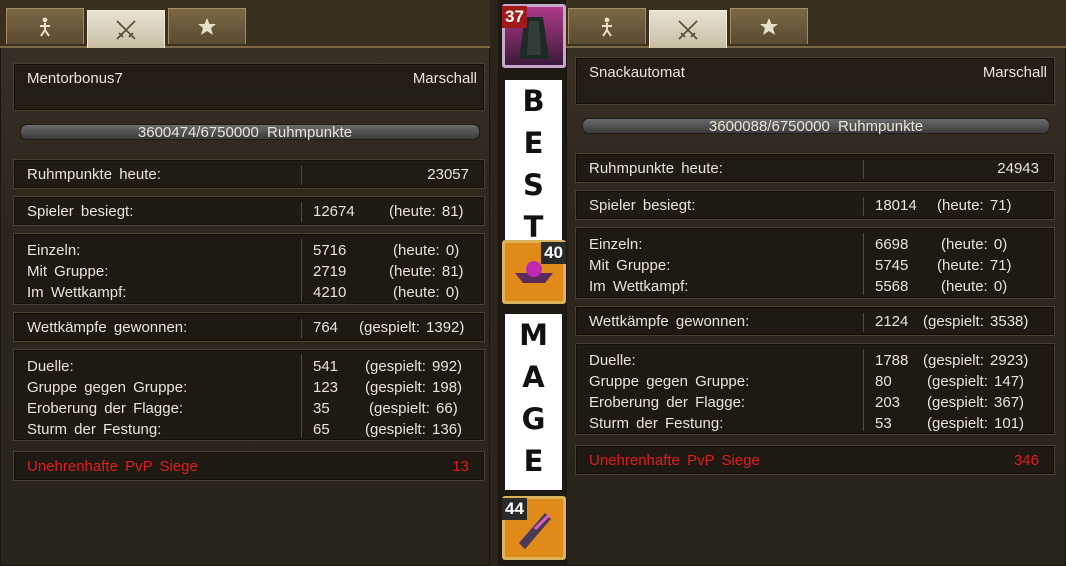 The height and width of the screenshot is (566, 1066). What do you see at coordinates (816, 423) in the screenshot?
I see `mode-siege-row: Sturm der Festung: 53 (gespielt: 101)` at bounding box center [816, 423].